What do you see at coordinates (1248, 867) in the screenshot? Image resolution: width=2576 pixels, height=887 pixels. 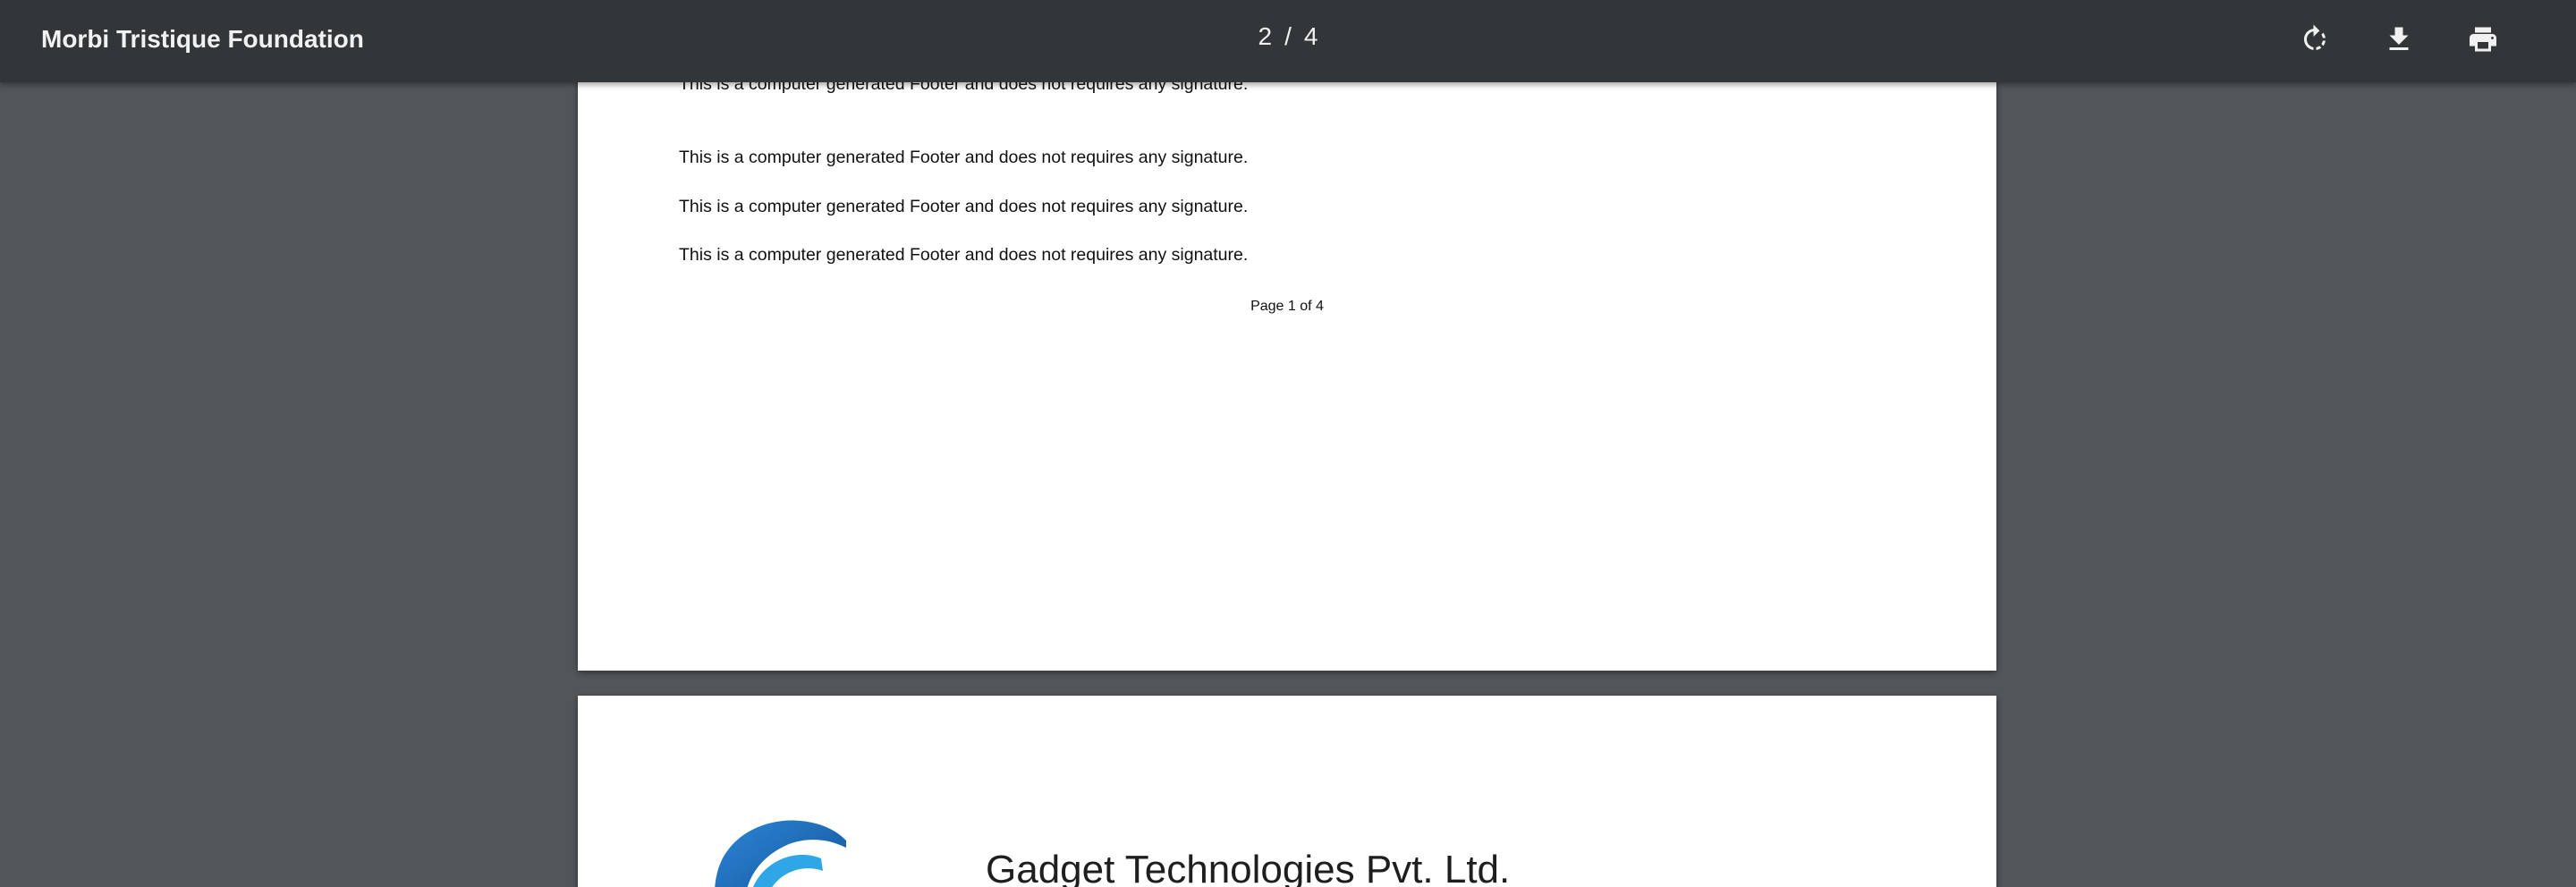 I see `company-name: Gadget Technologies Pvt. Ltd.` at bounding box center [1248, 867].